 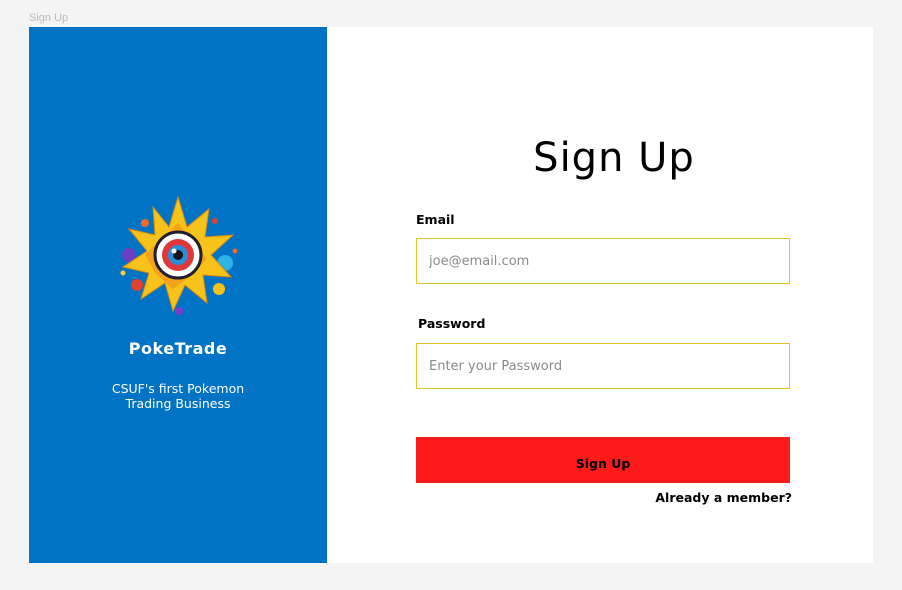 What do you see at coordinates (49, 18) in the screenshot?
I see `frame-label: Sign Up` at bounding box center [49, 18].